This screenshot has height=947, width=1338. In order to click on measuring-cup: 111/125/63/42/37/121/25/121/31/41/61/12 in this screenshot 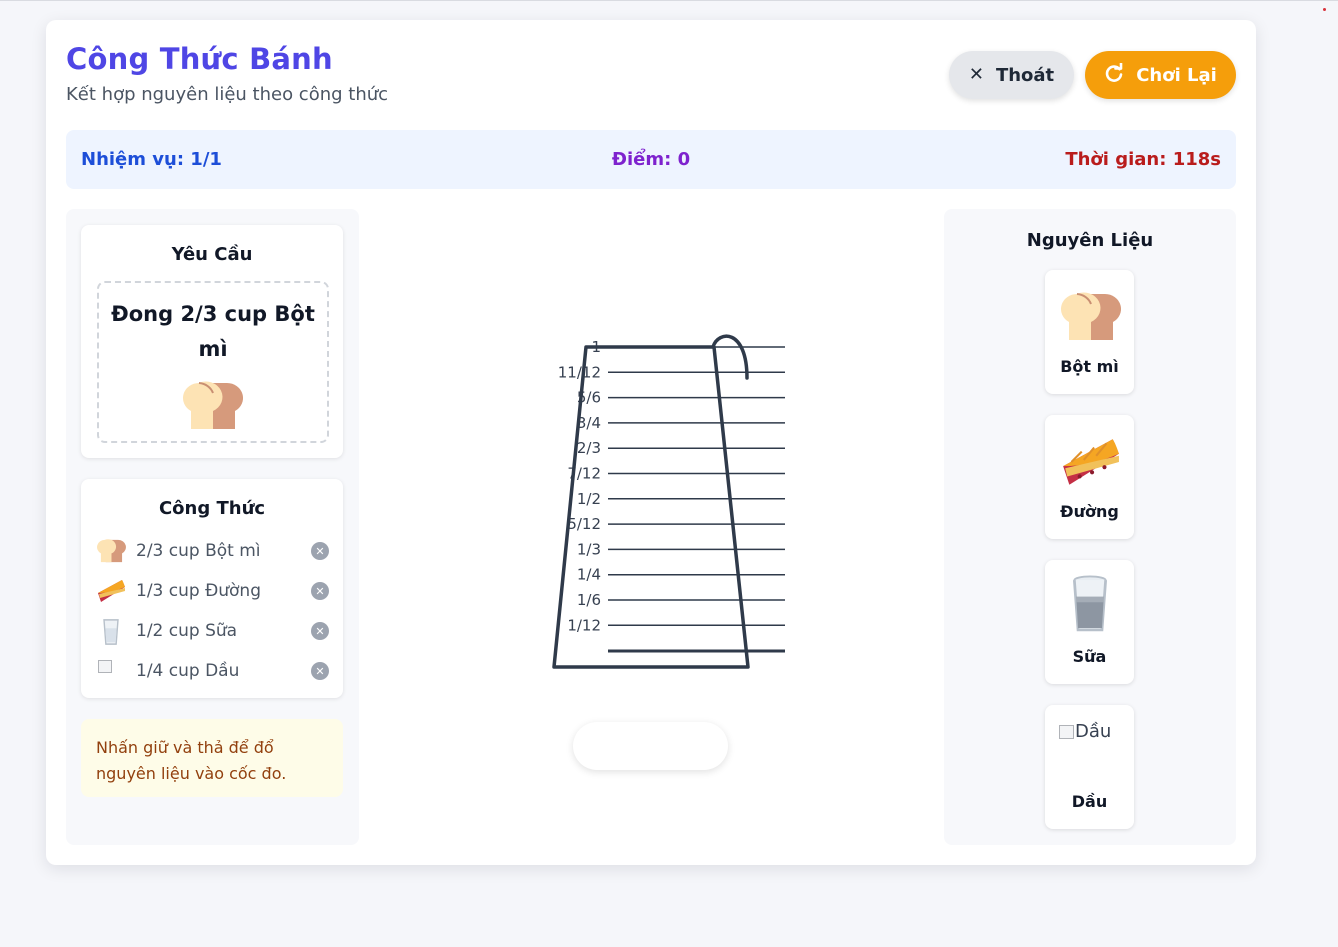, I will do `click(656, 501)`.